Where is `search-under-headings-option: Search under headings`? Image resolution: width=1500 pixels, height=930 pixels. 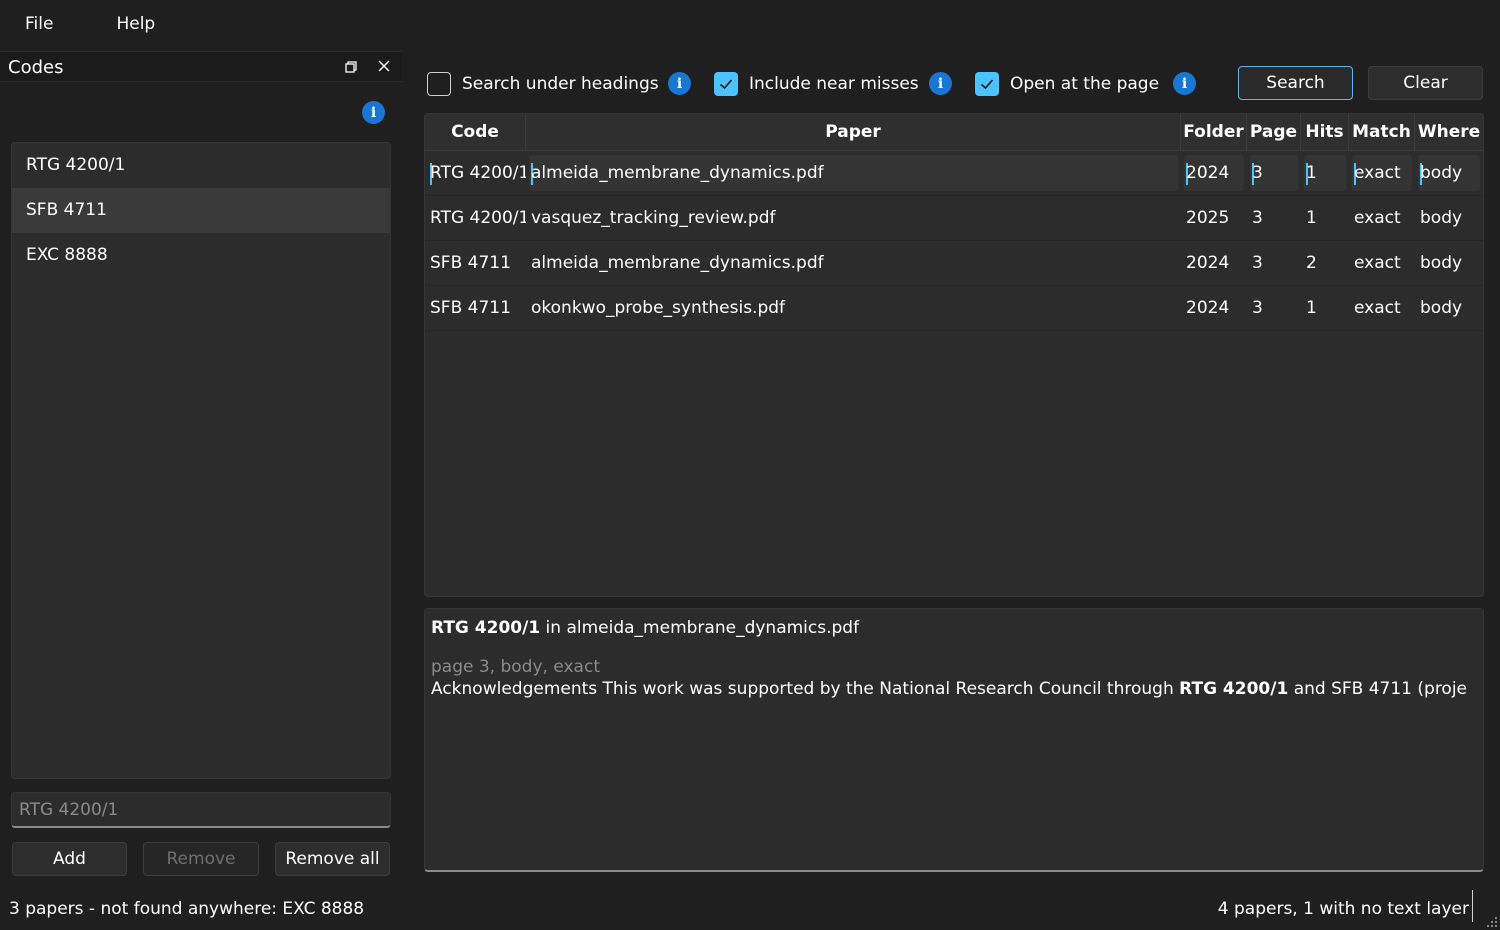
search-under-headings-option: Search under headings is located at coordinates (543, 84).